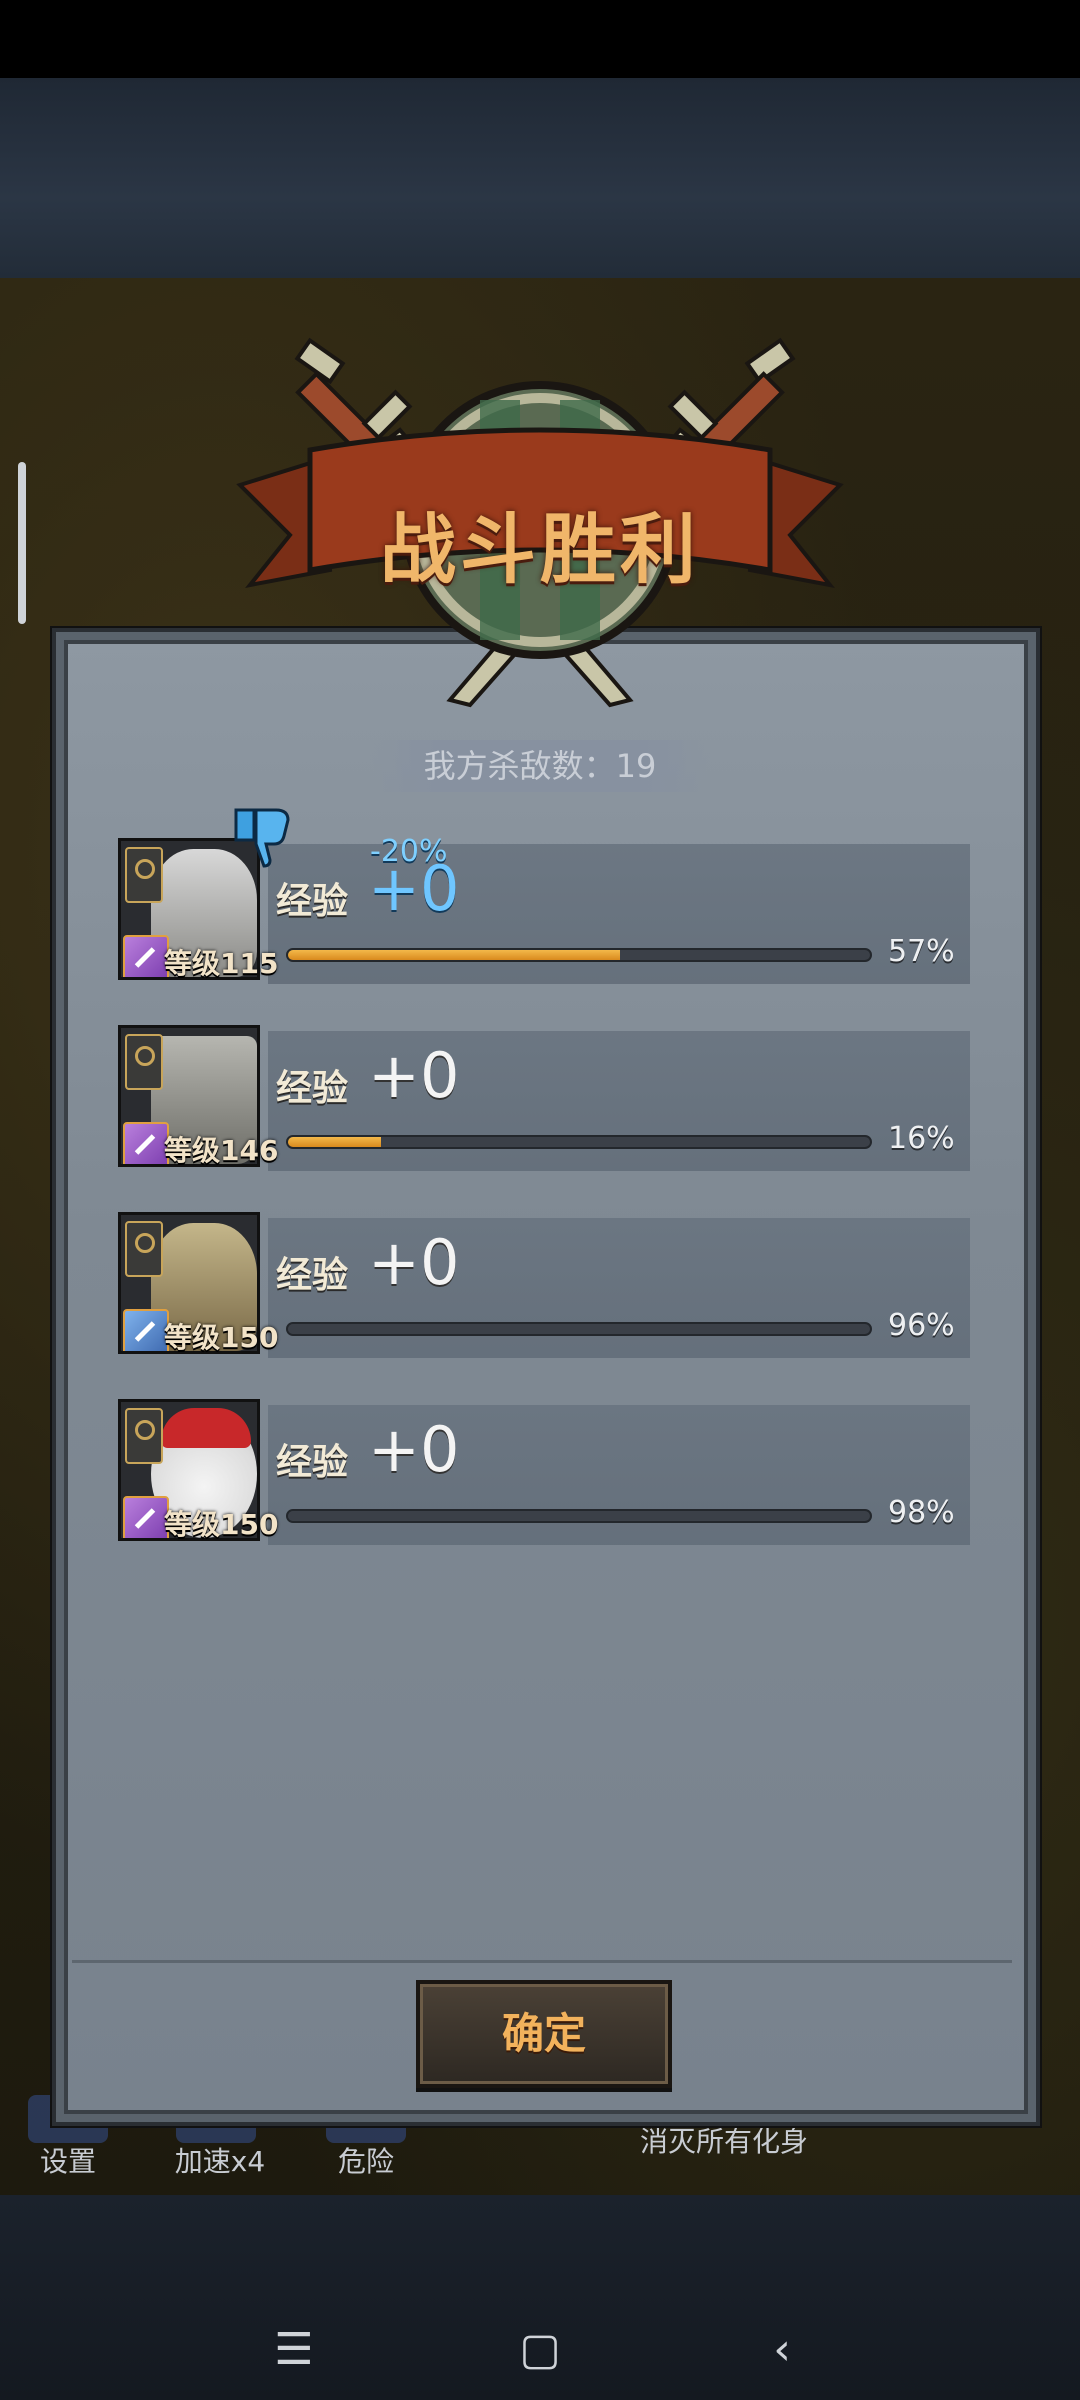  I want to click on panel-divider, so click(542, 1961).